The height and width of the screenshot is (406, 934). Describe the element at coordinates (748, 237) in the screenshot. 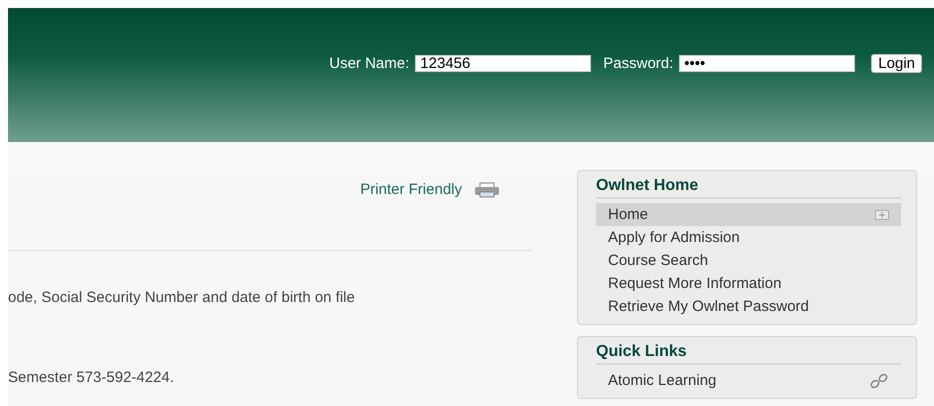

I see `sidebar-item: Apply for Admission` at that location.